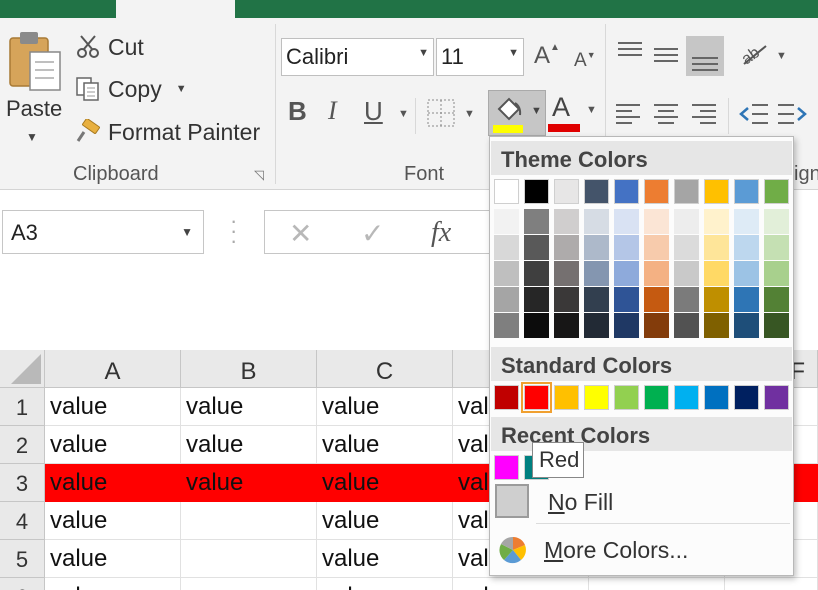 Image resolution: width=818 pixels, height=590 pixels. I want to click on row-header: 5, so click(22, 559).